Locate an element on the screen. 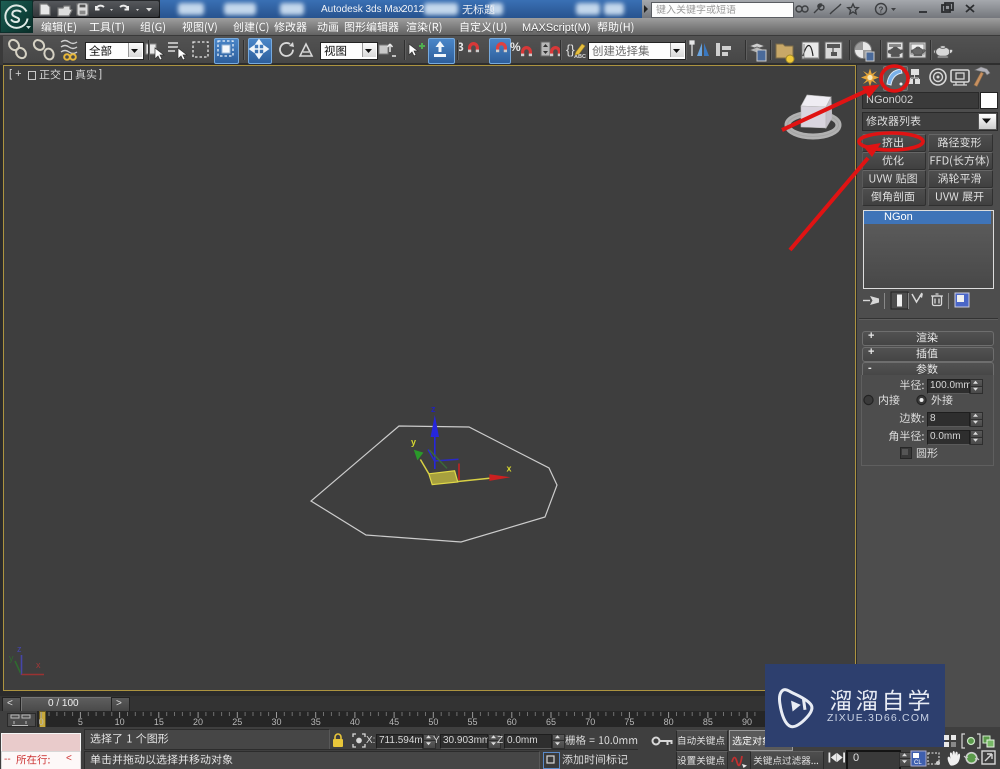  svg-text: CL is located at coordinates (918, 763).